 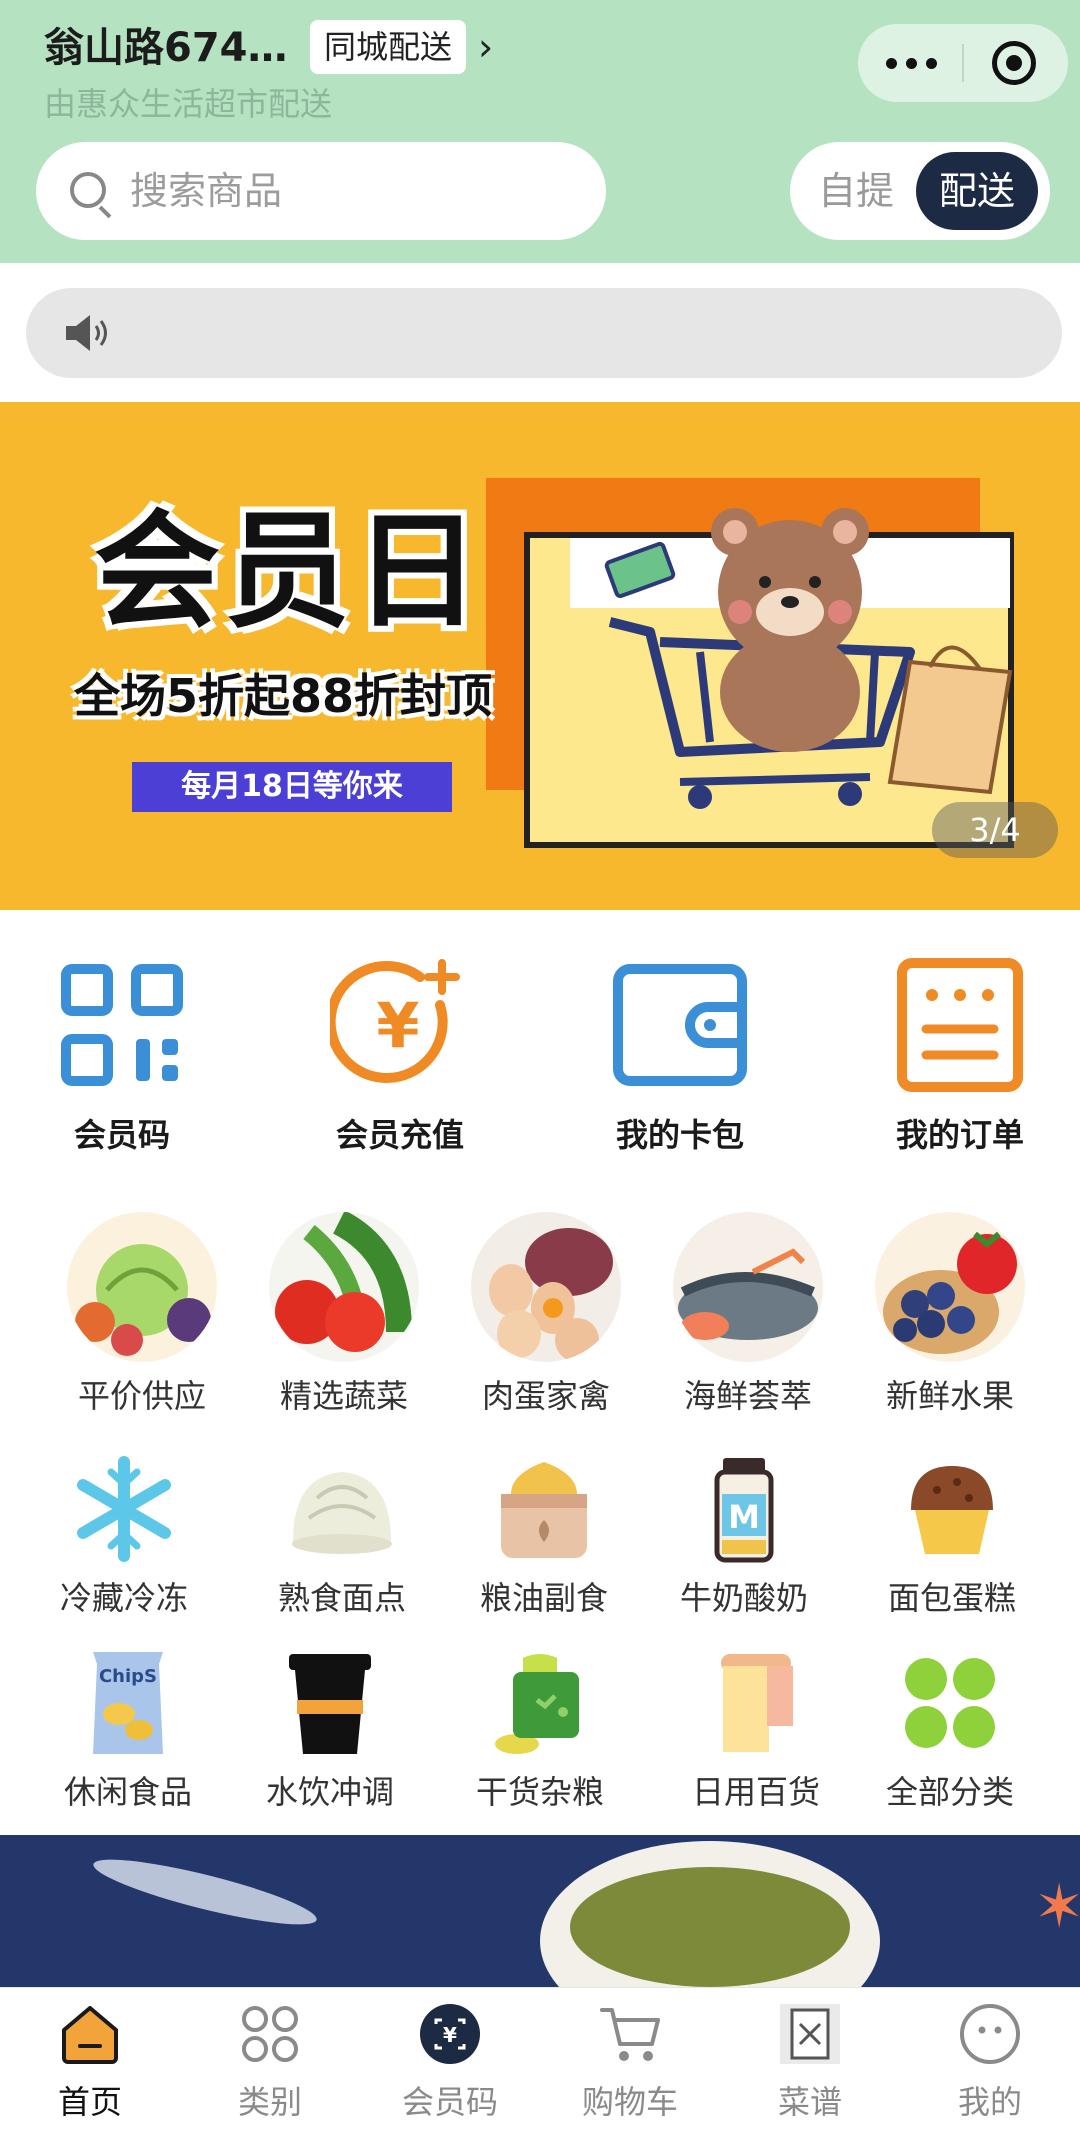 I want to click on delivery-option: 配送, so click(x=977, y=191).